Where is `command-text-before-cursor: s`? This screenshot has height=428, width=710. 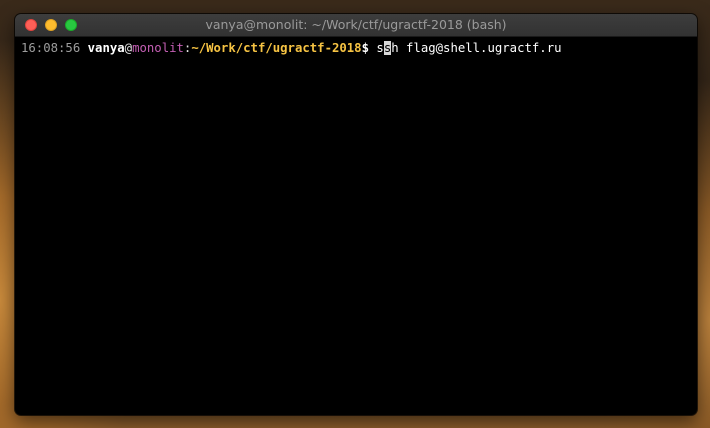 command-text-before-cursor: s is located at coordinates (380, 48).